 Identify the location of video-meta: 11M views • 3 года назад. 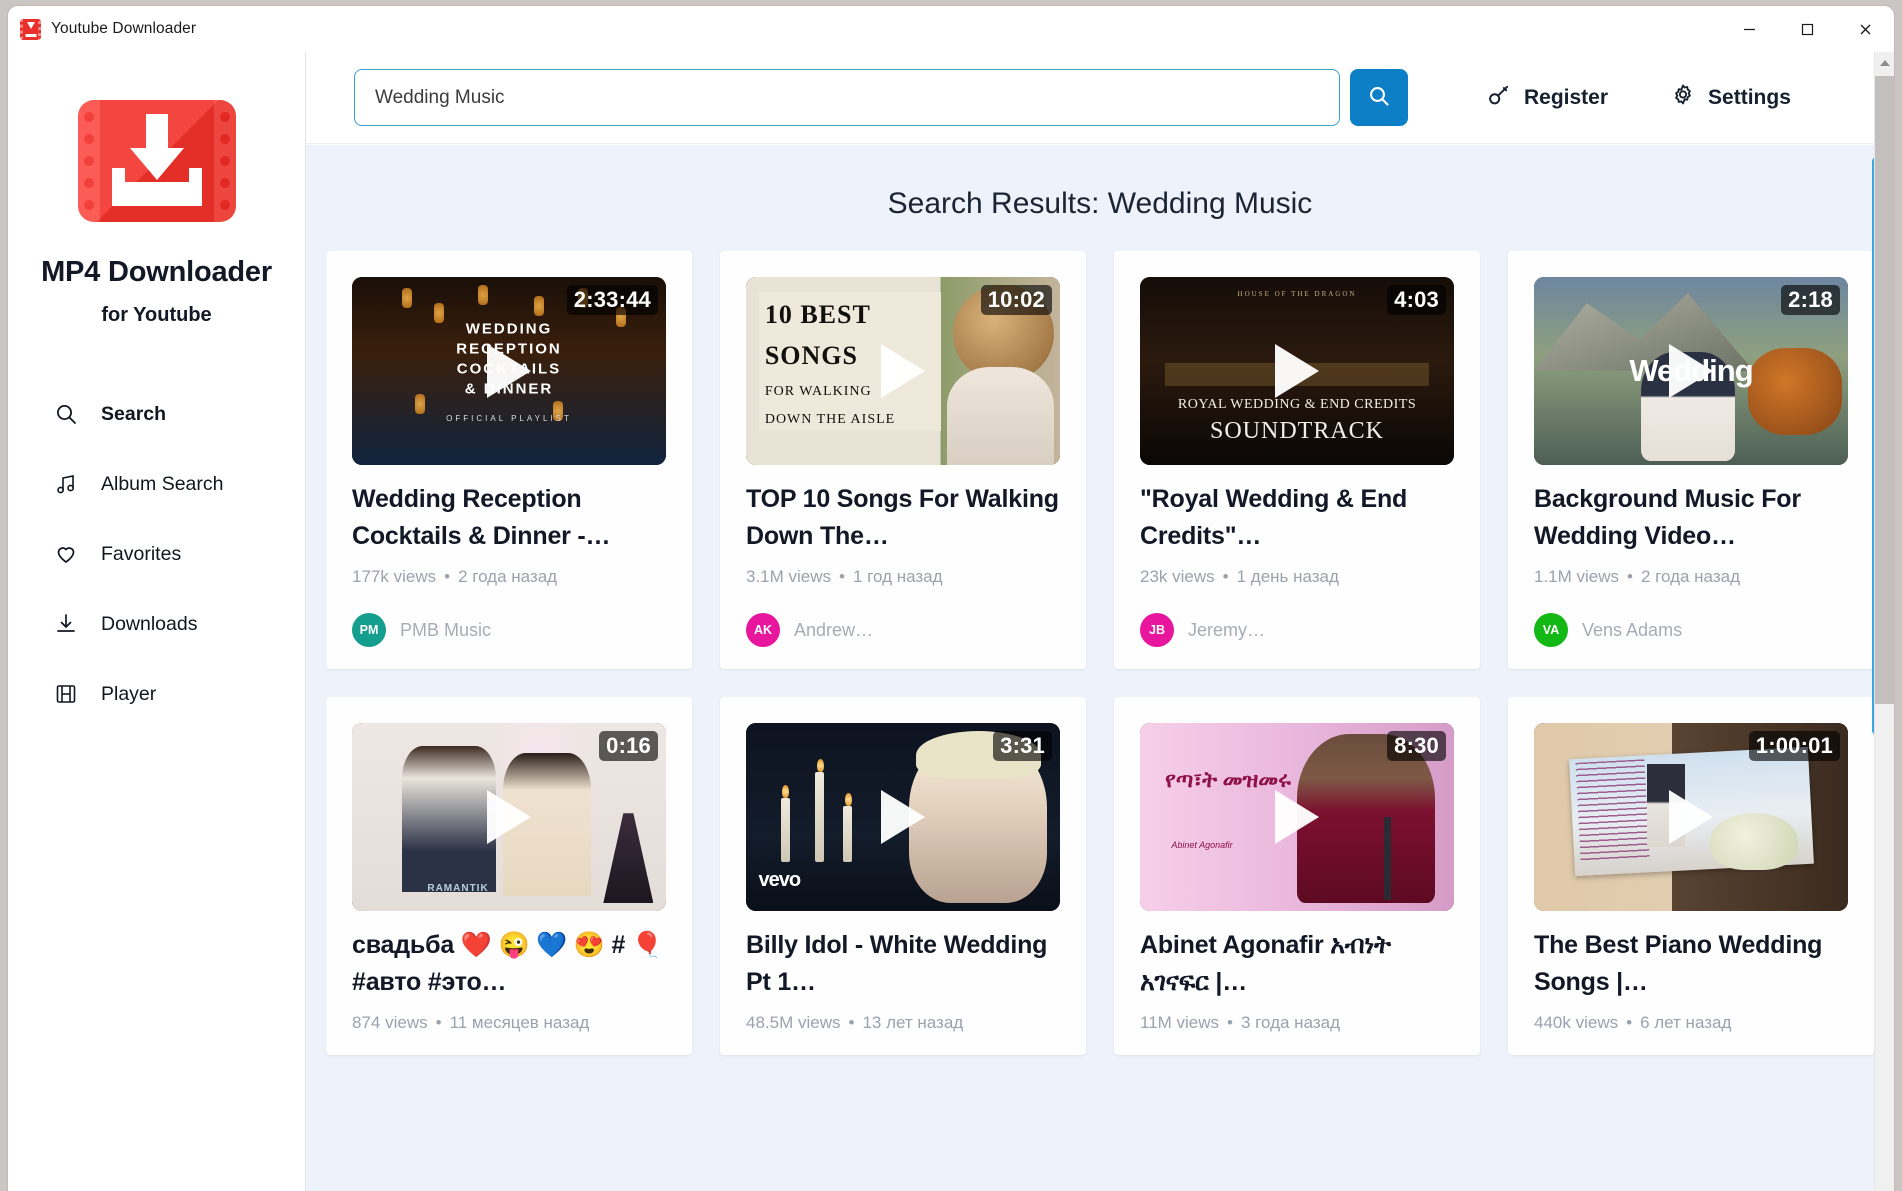
(1297, 1023).